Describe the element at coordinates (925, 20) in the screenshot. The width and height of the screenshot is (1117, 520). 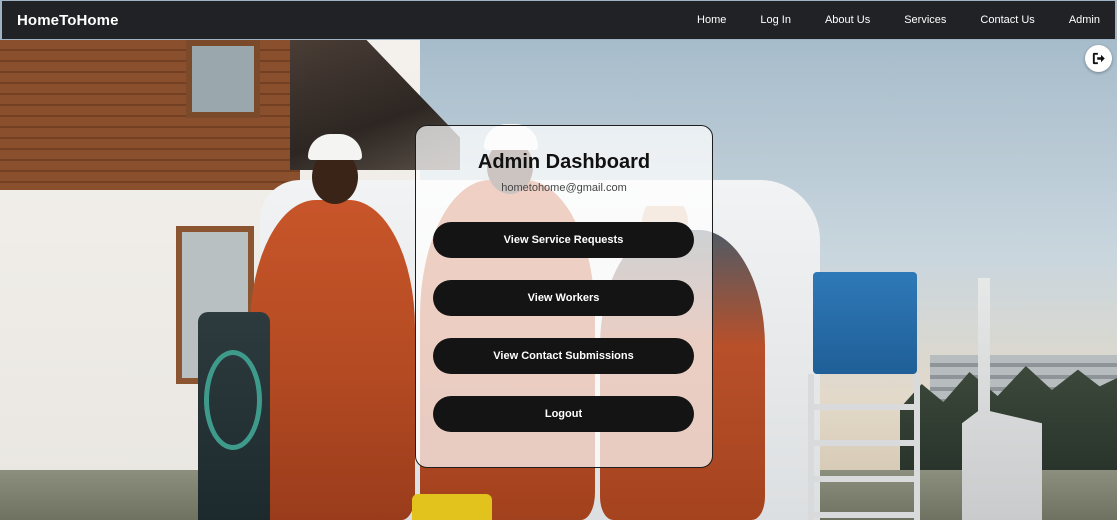
I see `nav-services-link: Services` at that location.